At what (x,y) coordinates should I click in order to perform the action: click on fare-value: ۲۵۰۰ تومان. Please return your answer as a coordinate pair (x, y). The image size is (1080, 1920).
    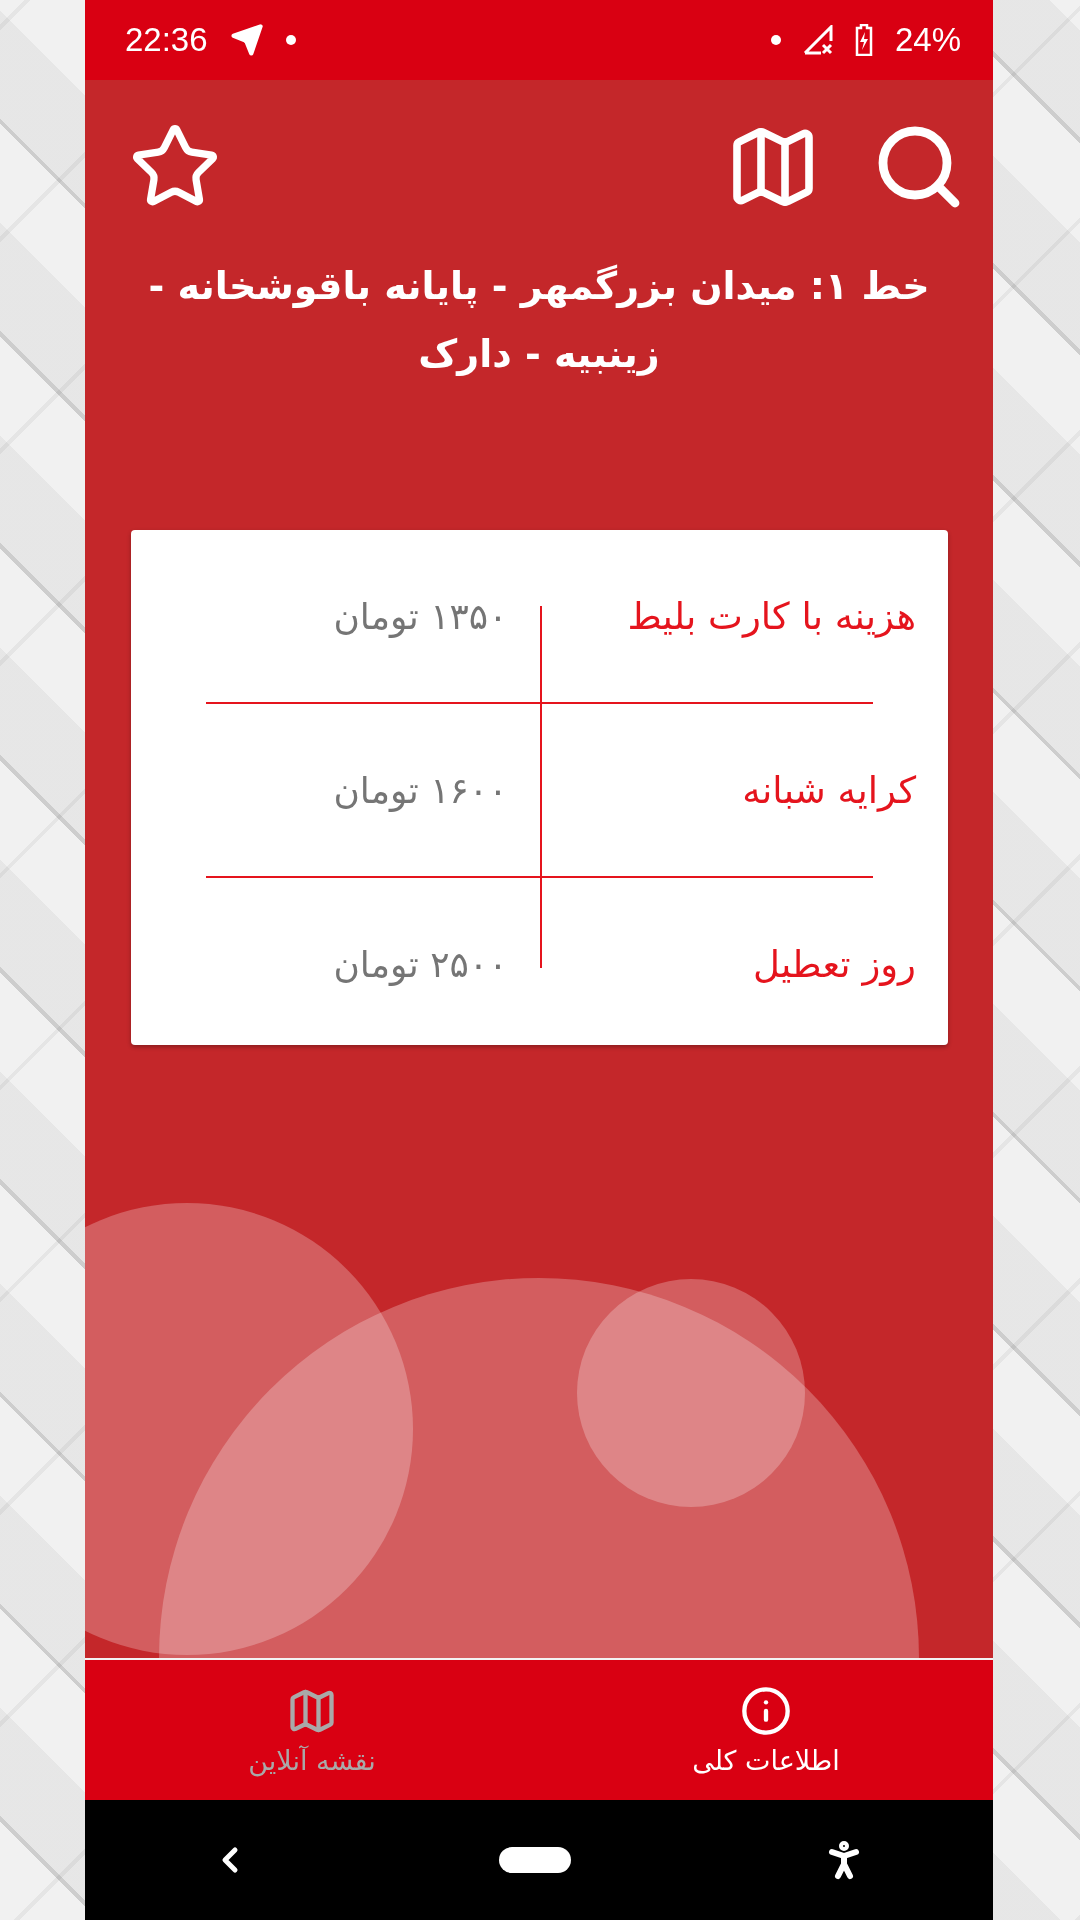
    Looking at the image, I should click on (420, 964).